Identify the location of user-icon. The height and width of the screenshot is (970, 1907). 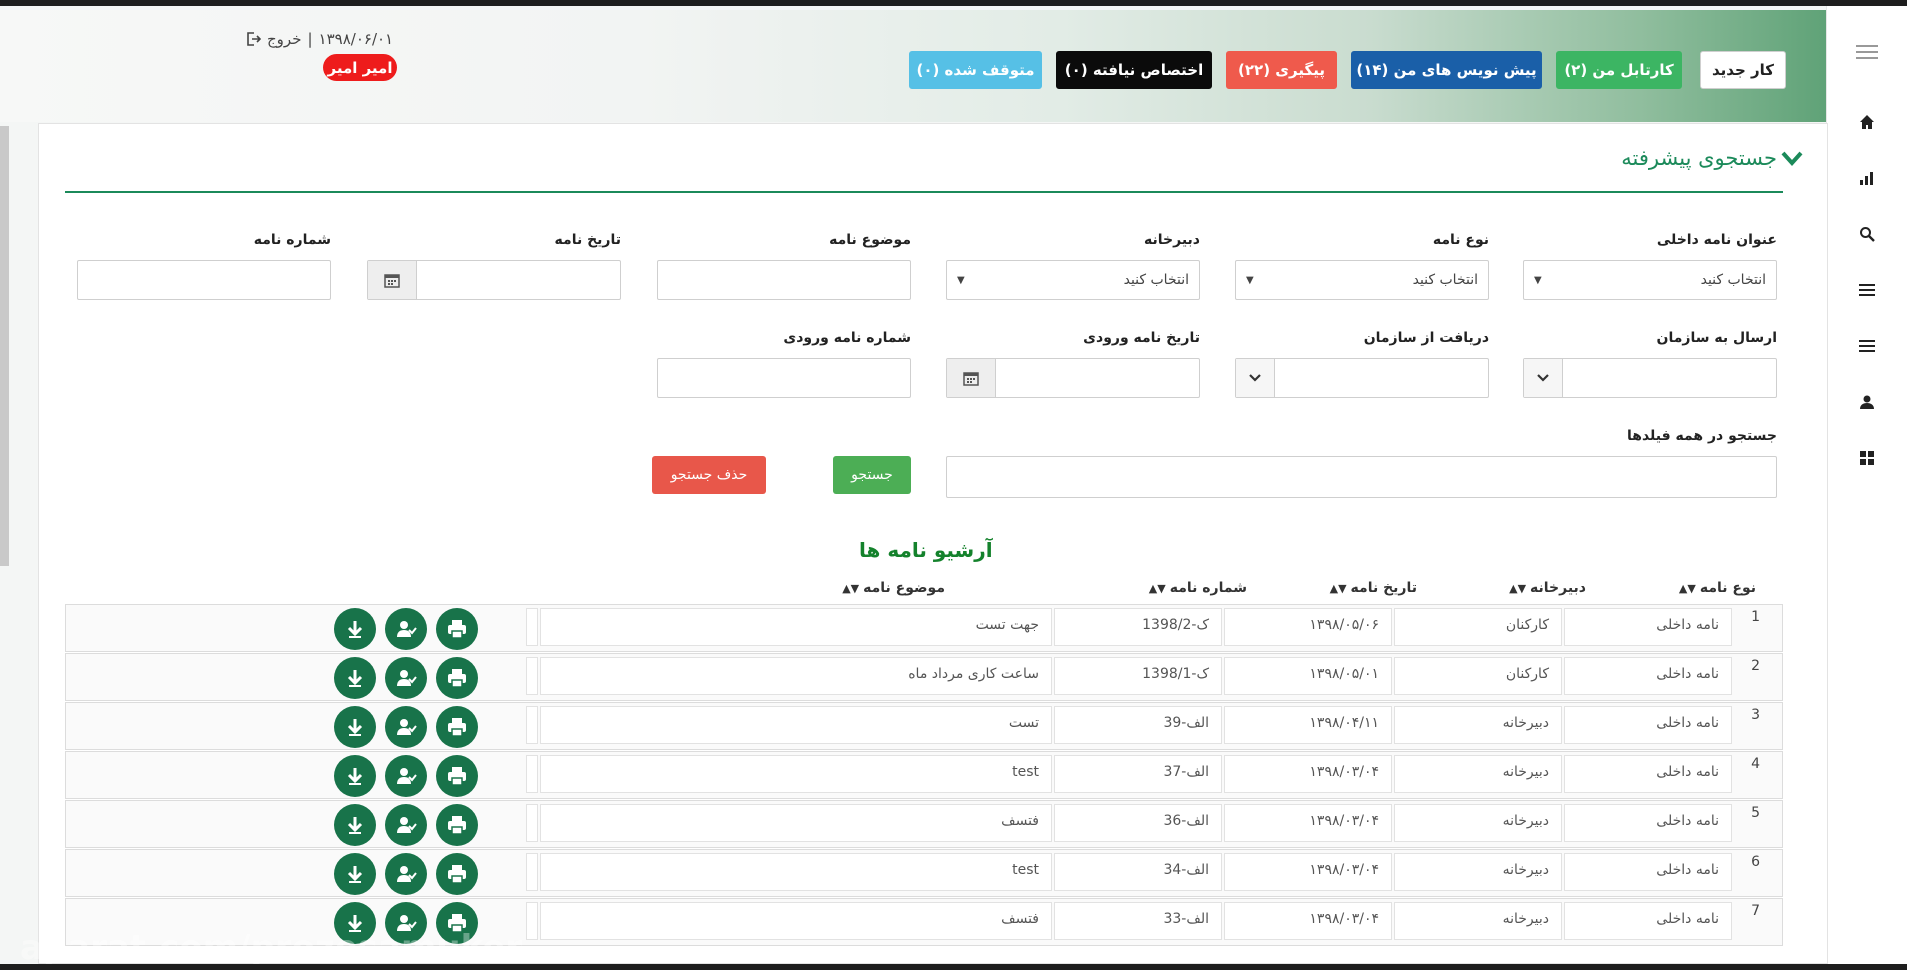
(1867, 402).